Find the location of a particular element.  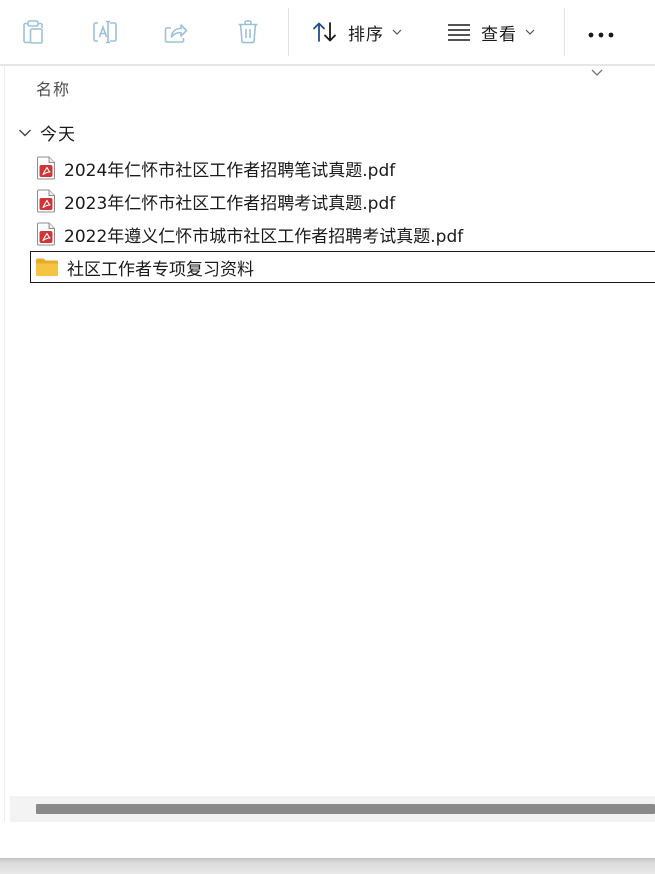

more-icon is located at coordinates (601, 32).